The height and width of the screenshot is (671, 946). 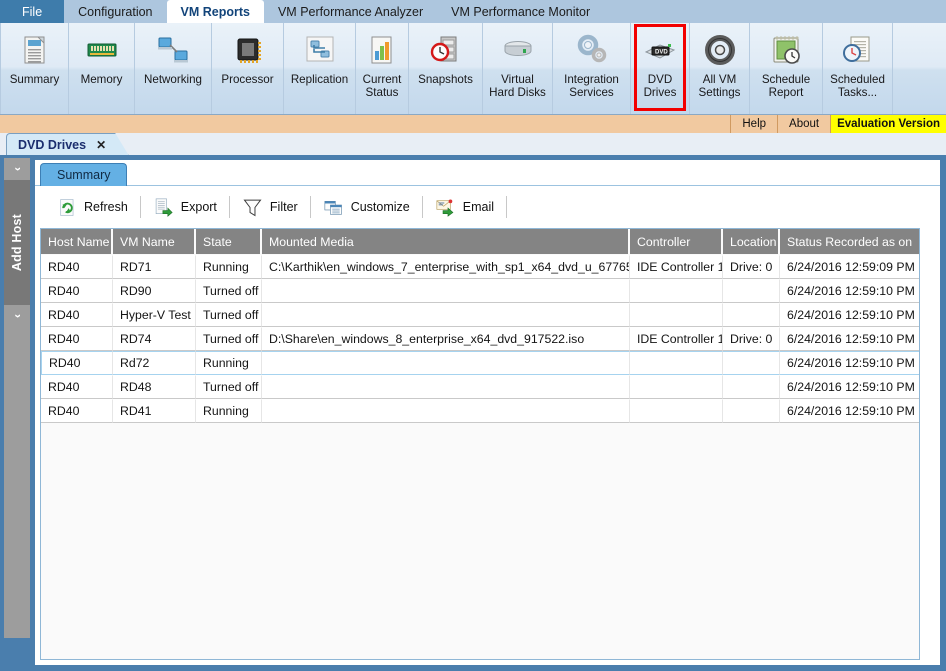 I want to click on about-link: About, so click(x=803, y=124).